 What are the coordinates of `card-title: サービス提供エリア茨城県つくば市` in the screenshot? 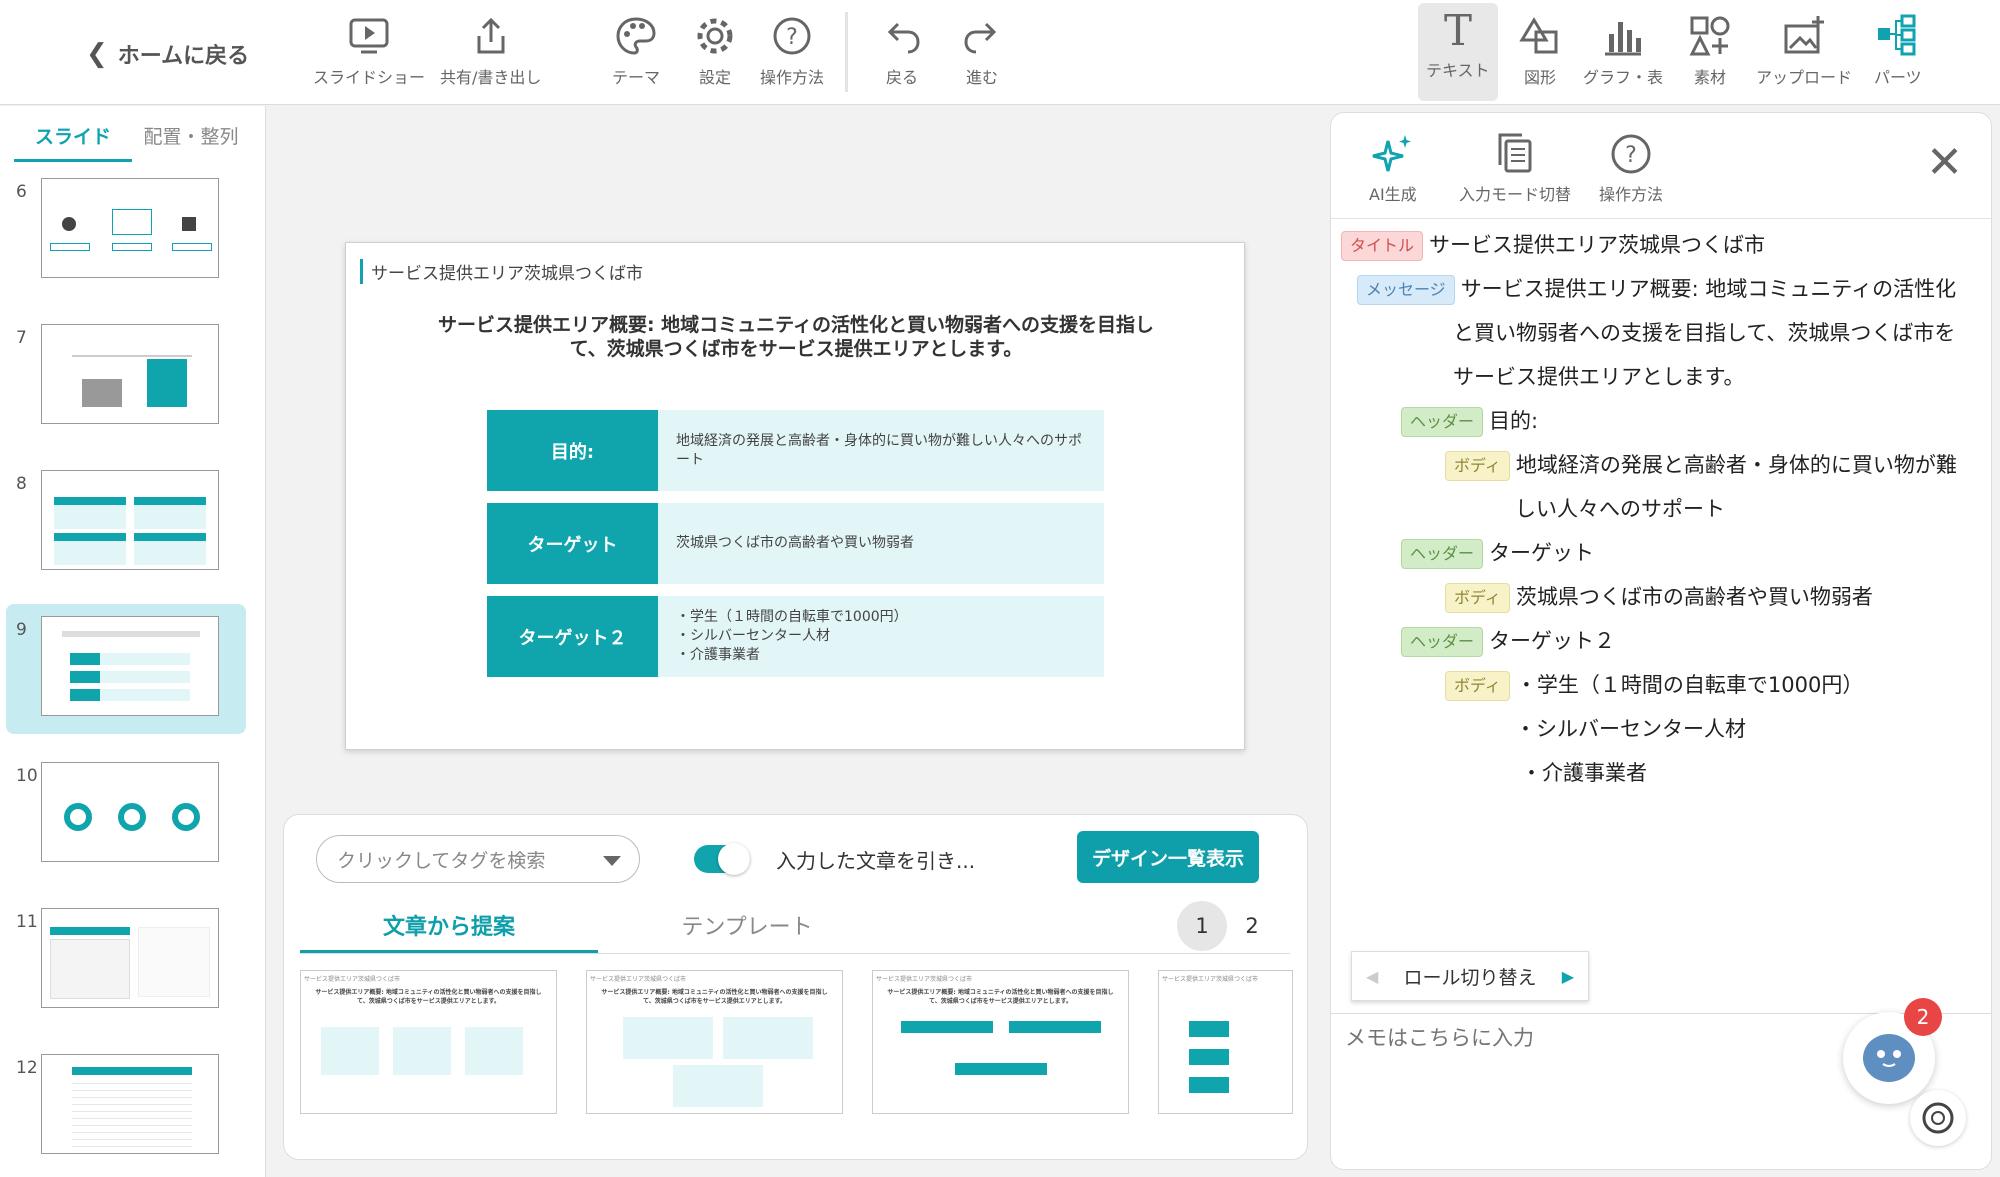 It's located at (352, 979).